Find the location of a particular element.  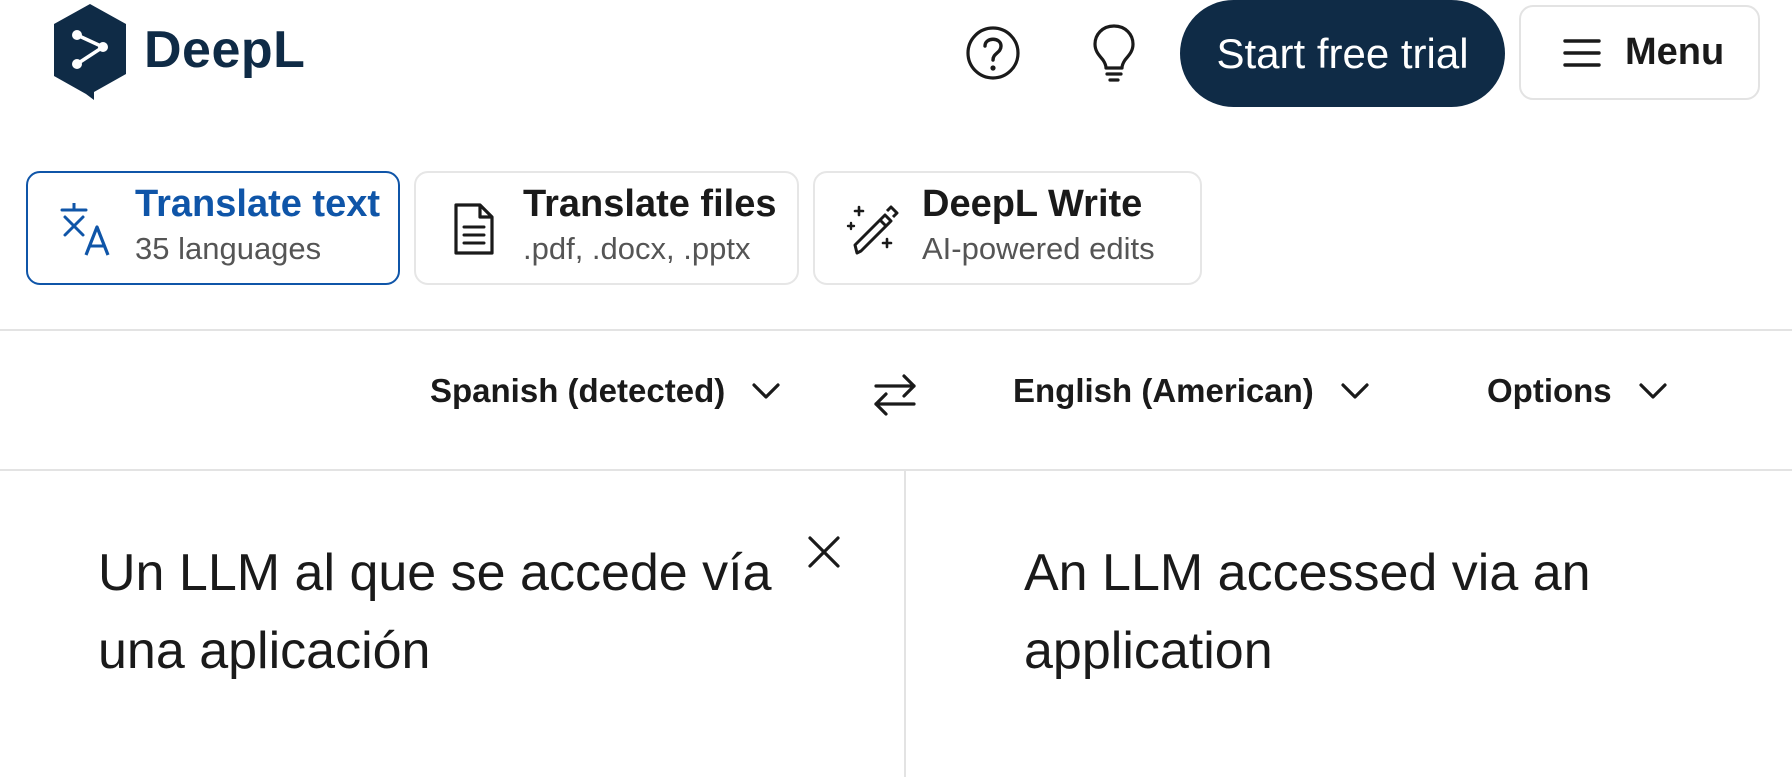

source-language-label: Spanish (detected) is located at coordinates (578, 390).